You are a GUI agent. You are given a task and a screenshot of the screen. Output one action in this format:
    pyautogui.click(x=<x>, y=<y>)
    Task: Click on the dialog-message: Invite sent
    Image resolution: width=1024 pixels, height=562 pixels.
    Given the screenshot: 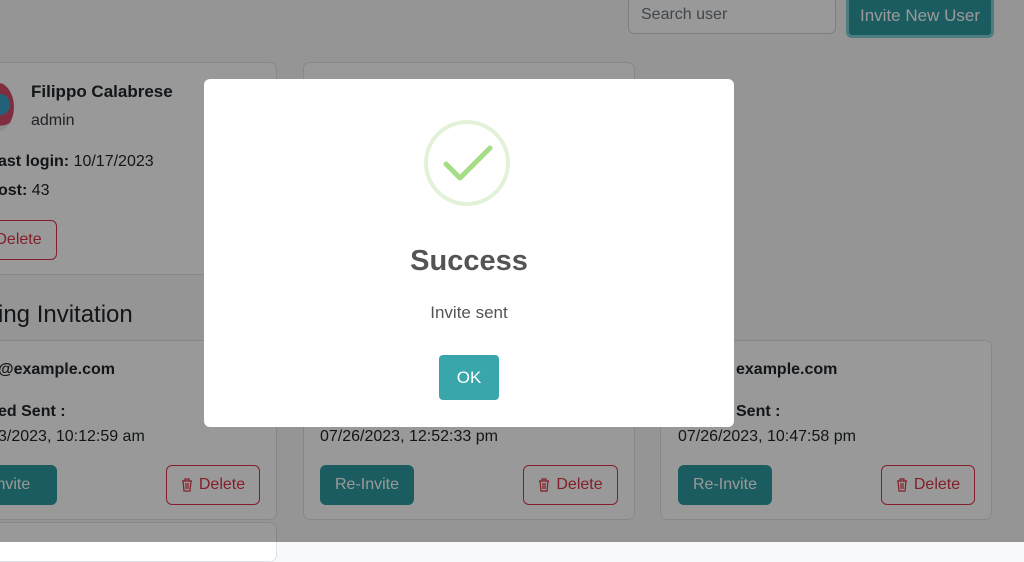 What is the action you would take?
    pyautogui.click(x=469, y=312)
    